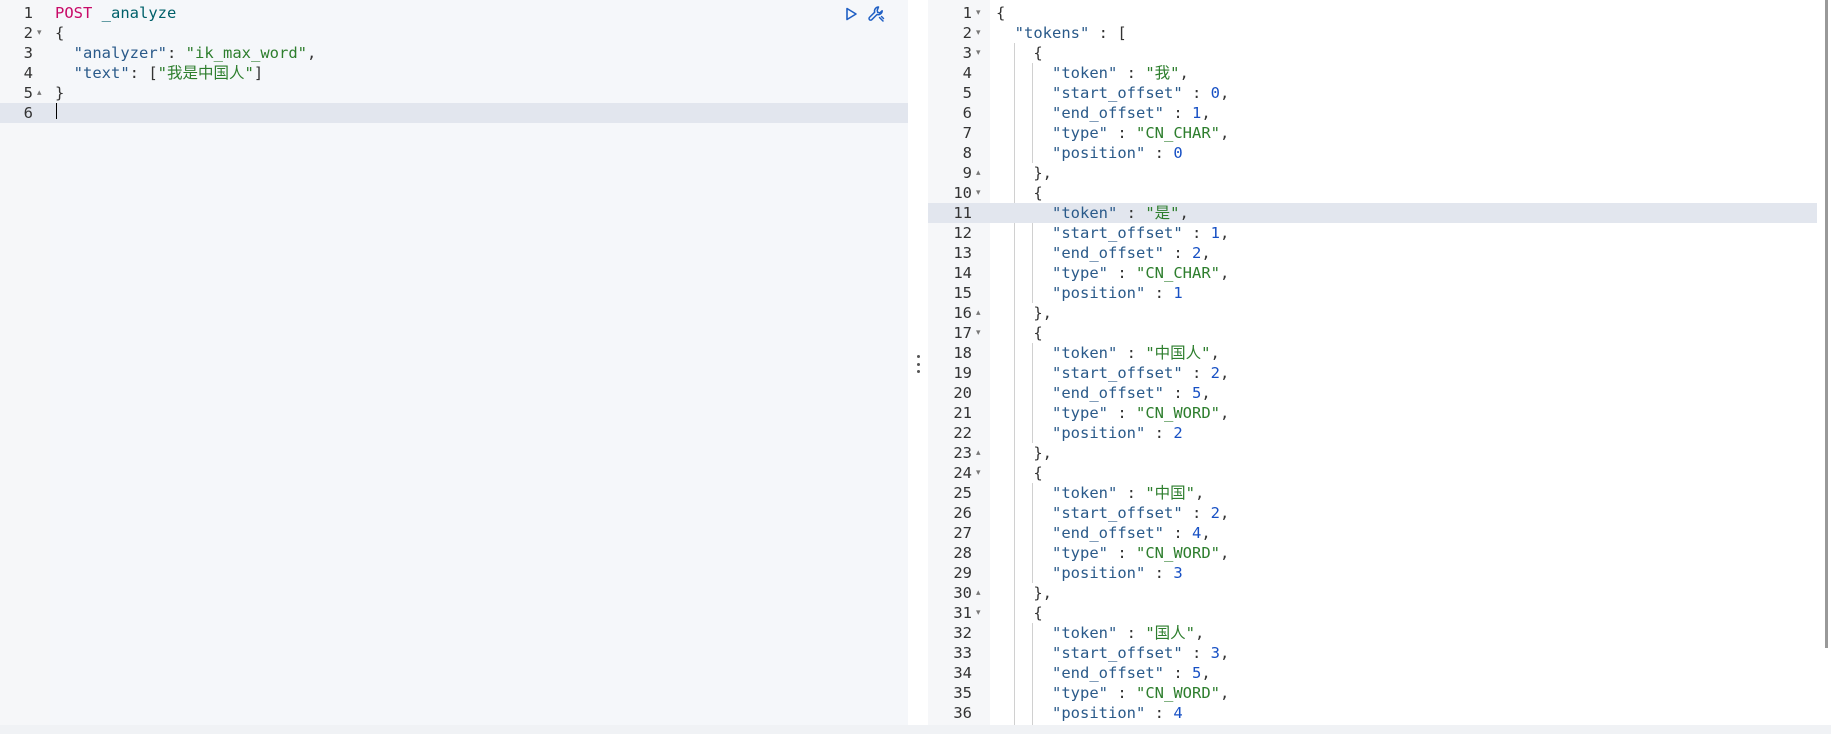 Image resolution: width=1831 pixels, height=734 pixels. What do you see at coordinates (1372, 593) in the screenshot?
I see `code-line: 30 ▴ },` at bounding box center [1372, 593].